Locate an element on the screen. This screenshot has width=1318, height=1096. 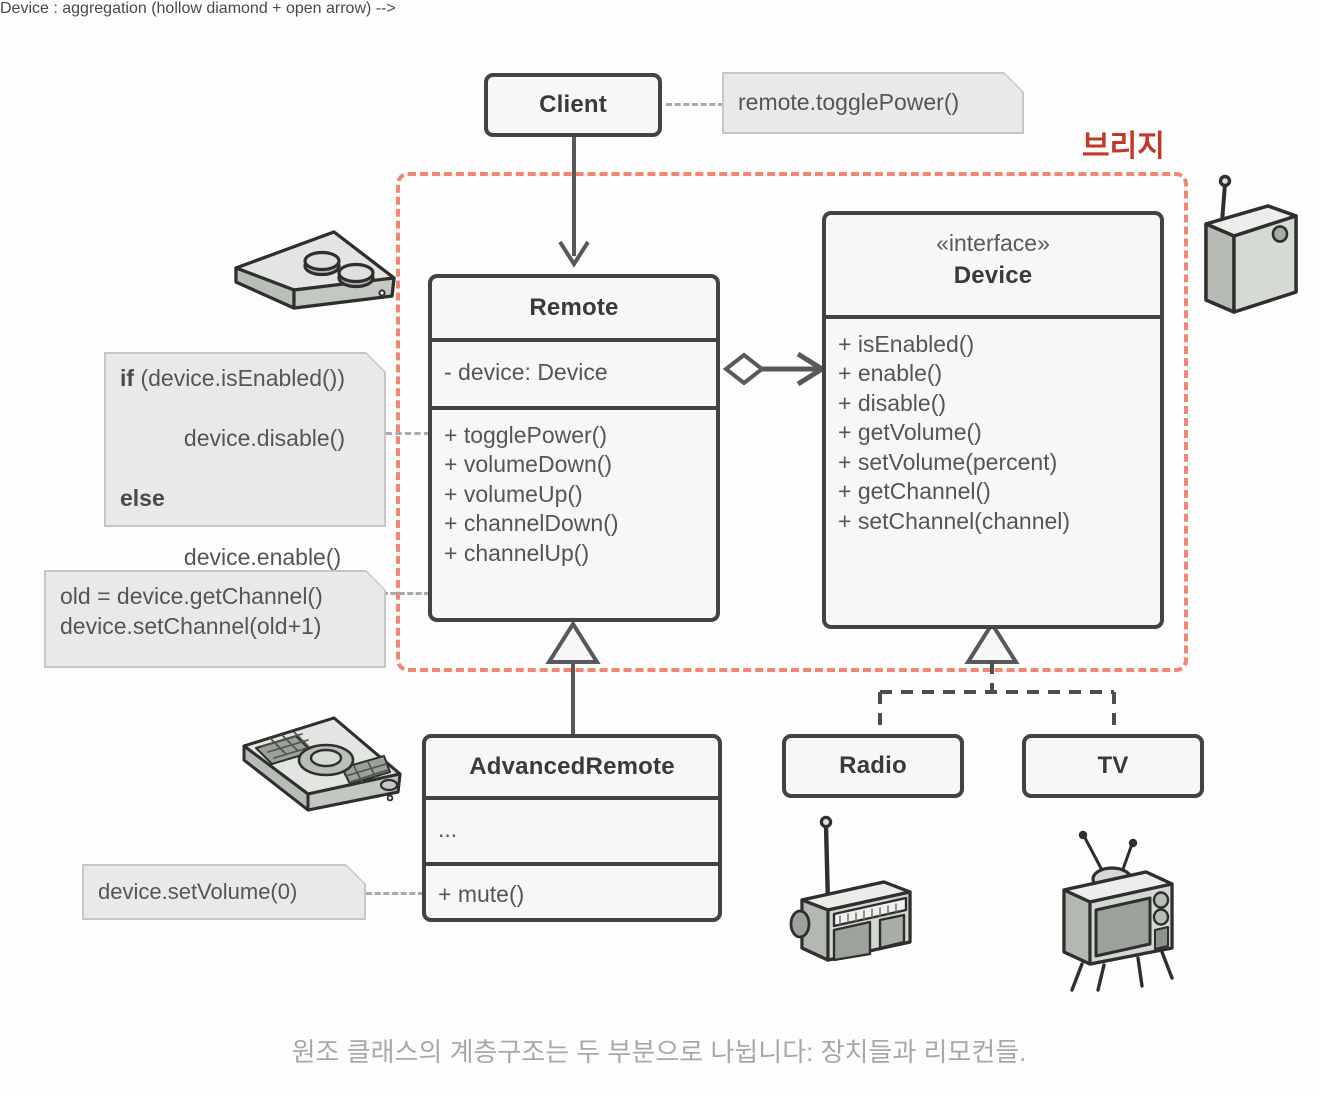
method: + isEnabled() is located at coordinates (906, 344).